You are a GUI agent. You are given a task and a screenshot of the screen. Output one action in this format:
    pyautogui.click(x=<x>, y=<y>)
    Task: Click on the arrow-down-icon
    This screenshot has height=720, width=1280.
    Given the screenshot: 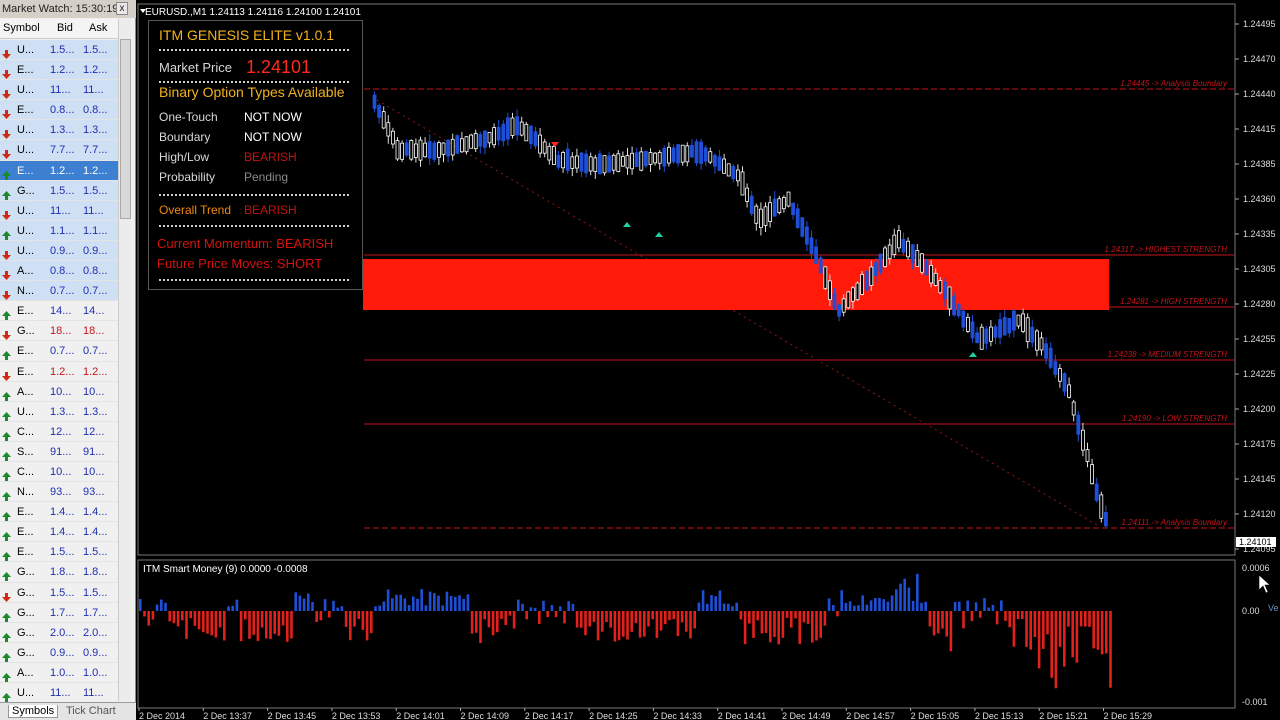 What is the action you would take?
    pyautogui.click(x=6, y=153)
    